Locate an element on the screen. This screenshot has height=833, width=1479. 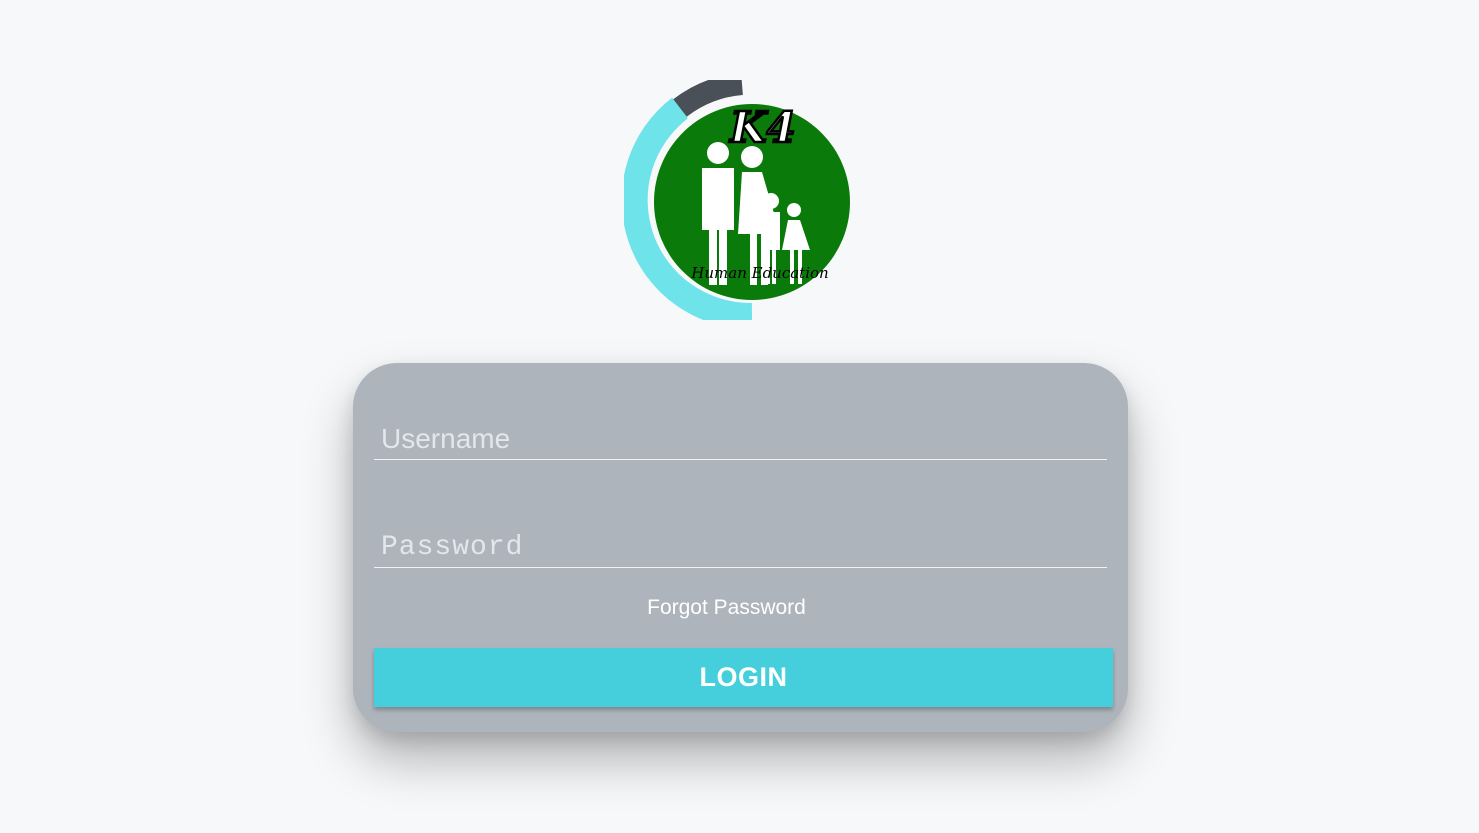
username-input is located at coordinates (740, 439).